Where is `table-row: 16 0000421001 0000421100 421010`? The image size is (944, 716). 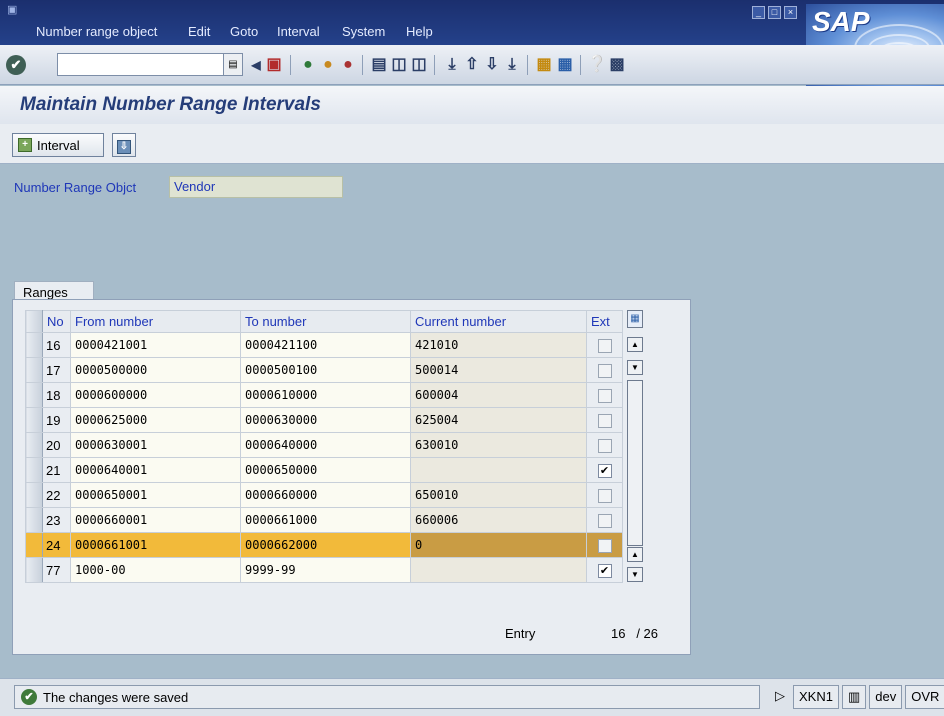
table-row: 16 0000421001 0000421100 421010 is located at coordinates (324, 345).